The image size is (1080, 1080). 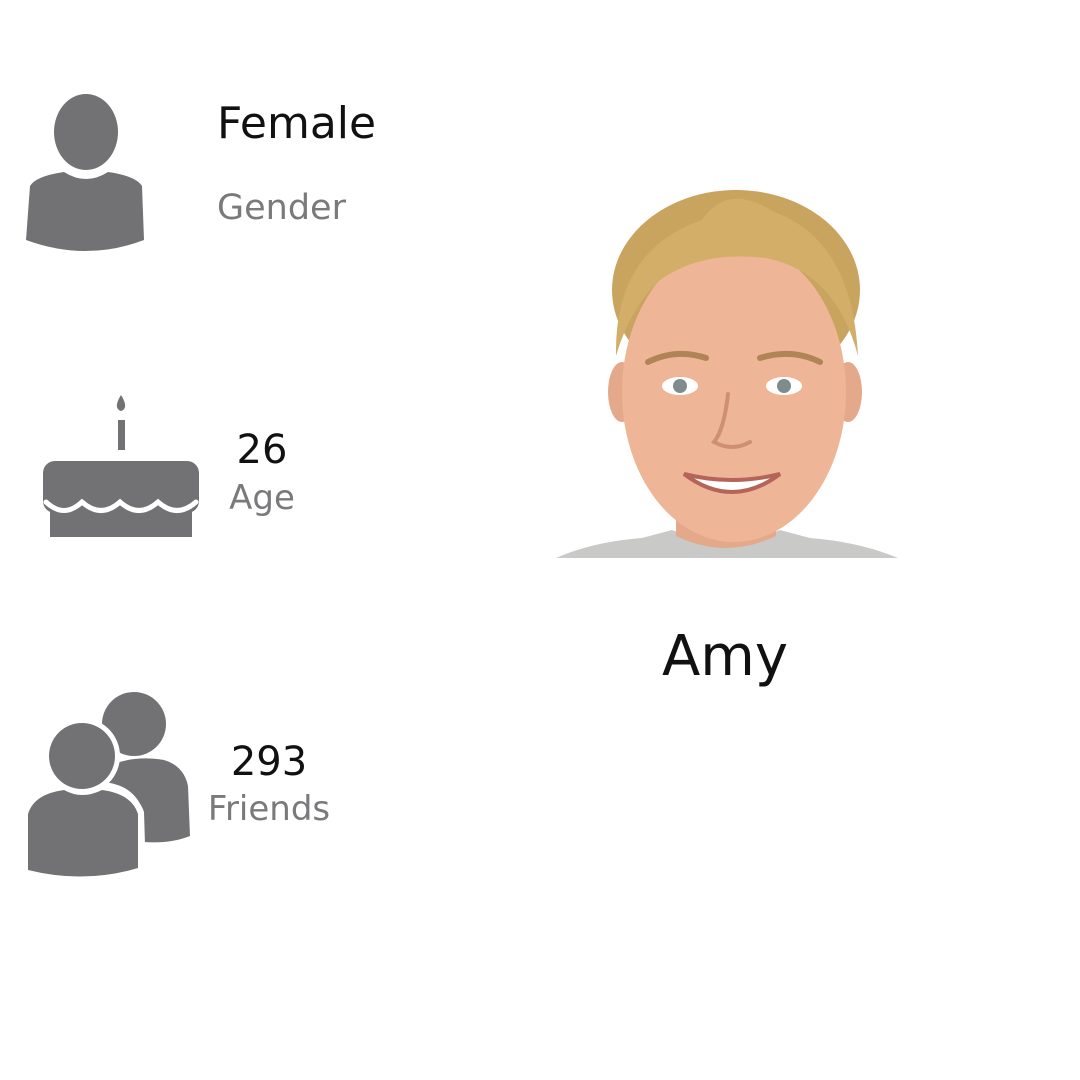 I want to click on person-icon, so click(x=85, y=172).